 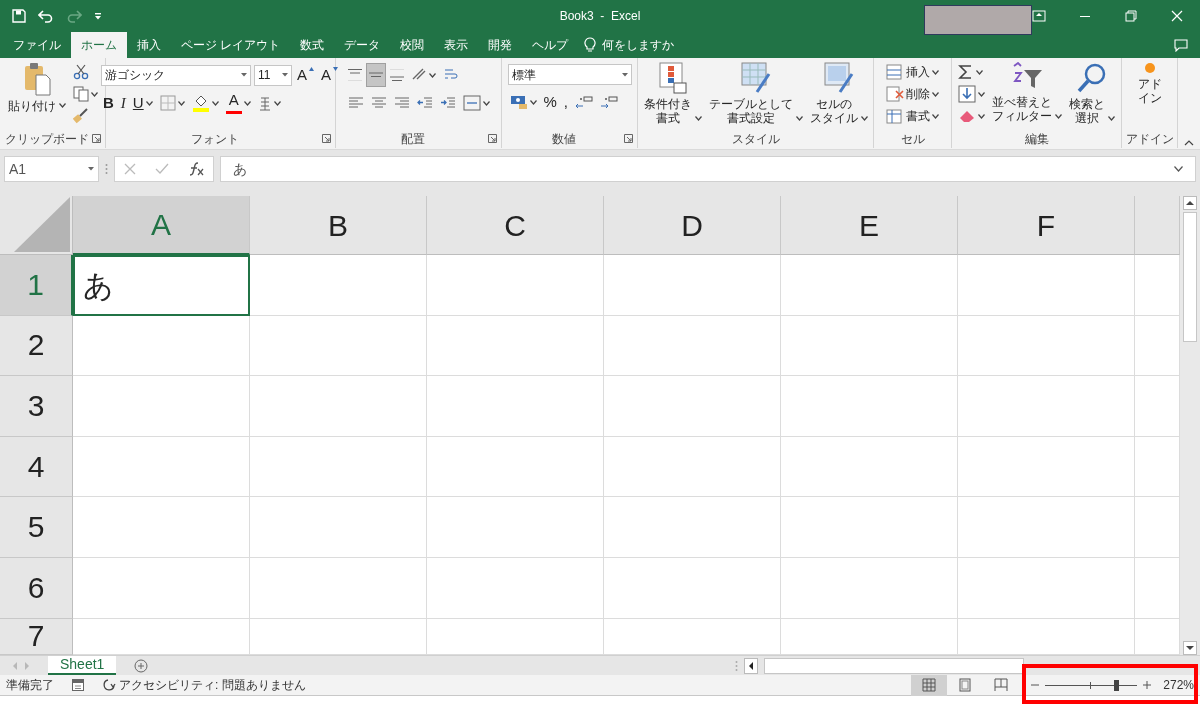 I want to click on ribbon-button: 検索と 選択, so click(x=1092, y=94).